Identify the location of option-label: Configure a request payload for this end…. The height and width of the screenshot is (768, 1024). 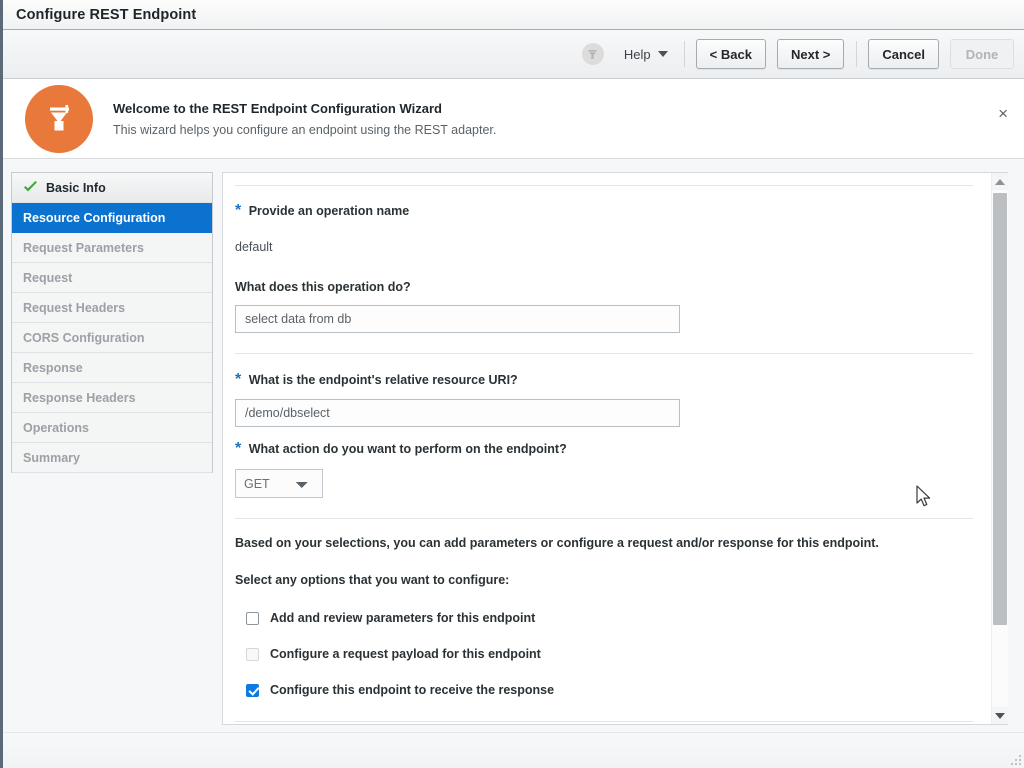
(405, 654).